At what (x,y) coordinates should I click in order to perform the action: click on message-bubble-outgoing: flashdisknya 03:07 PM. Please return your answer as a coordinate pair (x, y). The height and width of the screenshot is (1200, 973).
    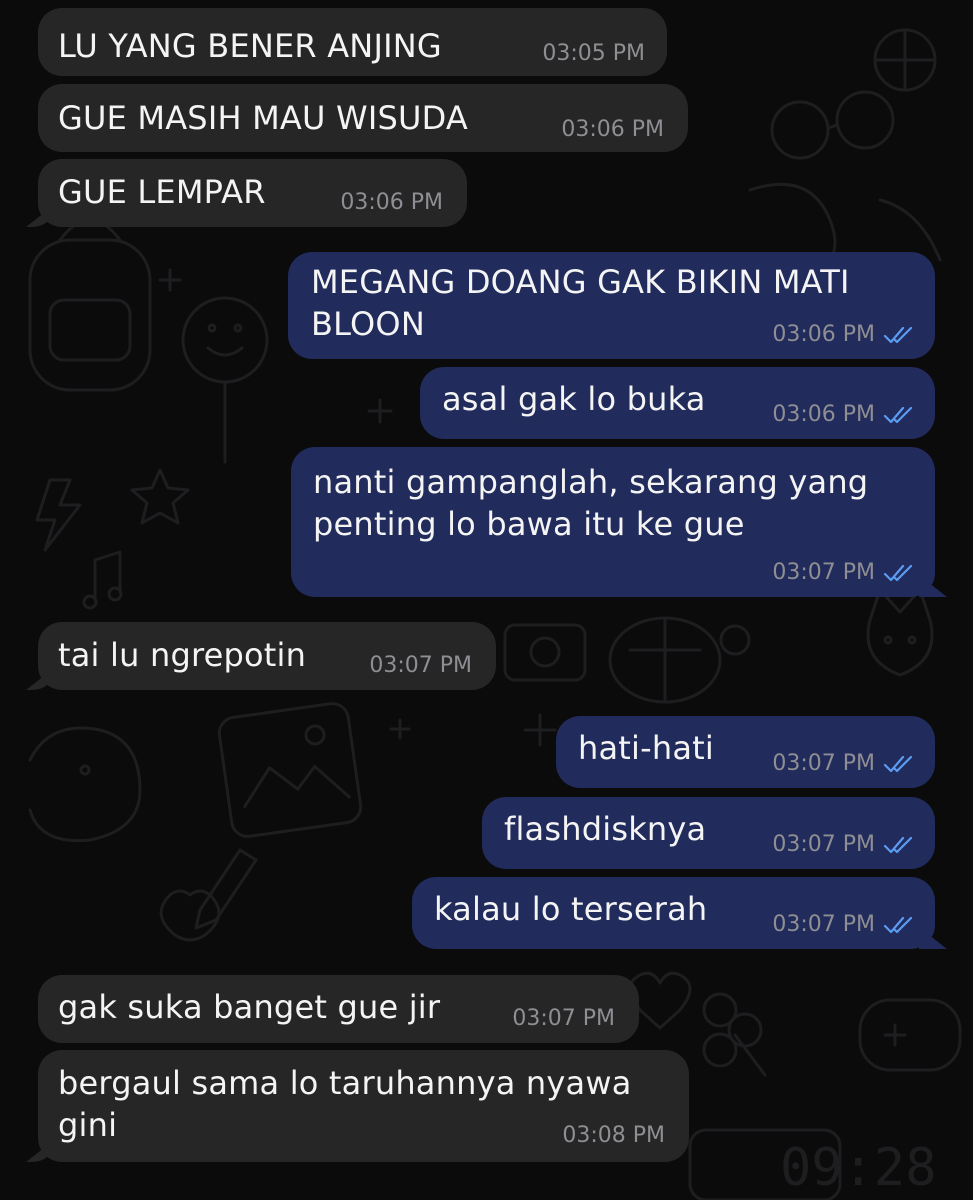
    Looking at the image, I should click on (708, 833).